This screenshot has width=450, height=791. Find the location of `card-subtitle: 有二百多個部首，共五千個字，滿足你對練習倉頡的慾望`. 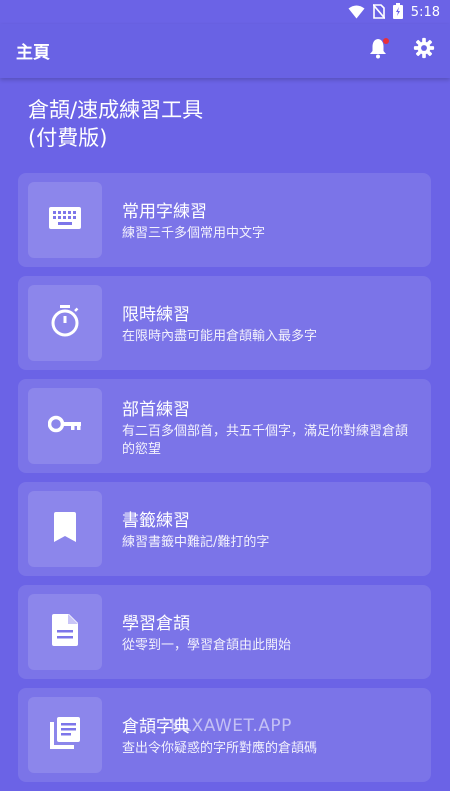

card-subtitle: 有二百多個部首，共五千個字，滿足你對練習倉頡的慾望 is located at coordinates (265, 440).